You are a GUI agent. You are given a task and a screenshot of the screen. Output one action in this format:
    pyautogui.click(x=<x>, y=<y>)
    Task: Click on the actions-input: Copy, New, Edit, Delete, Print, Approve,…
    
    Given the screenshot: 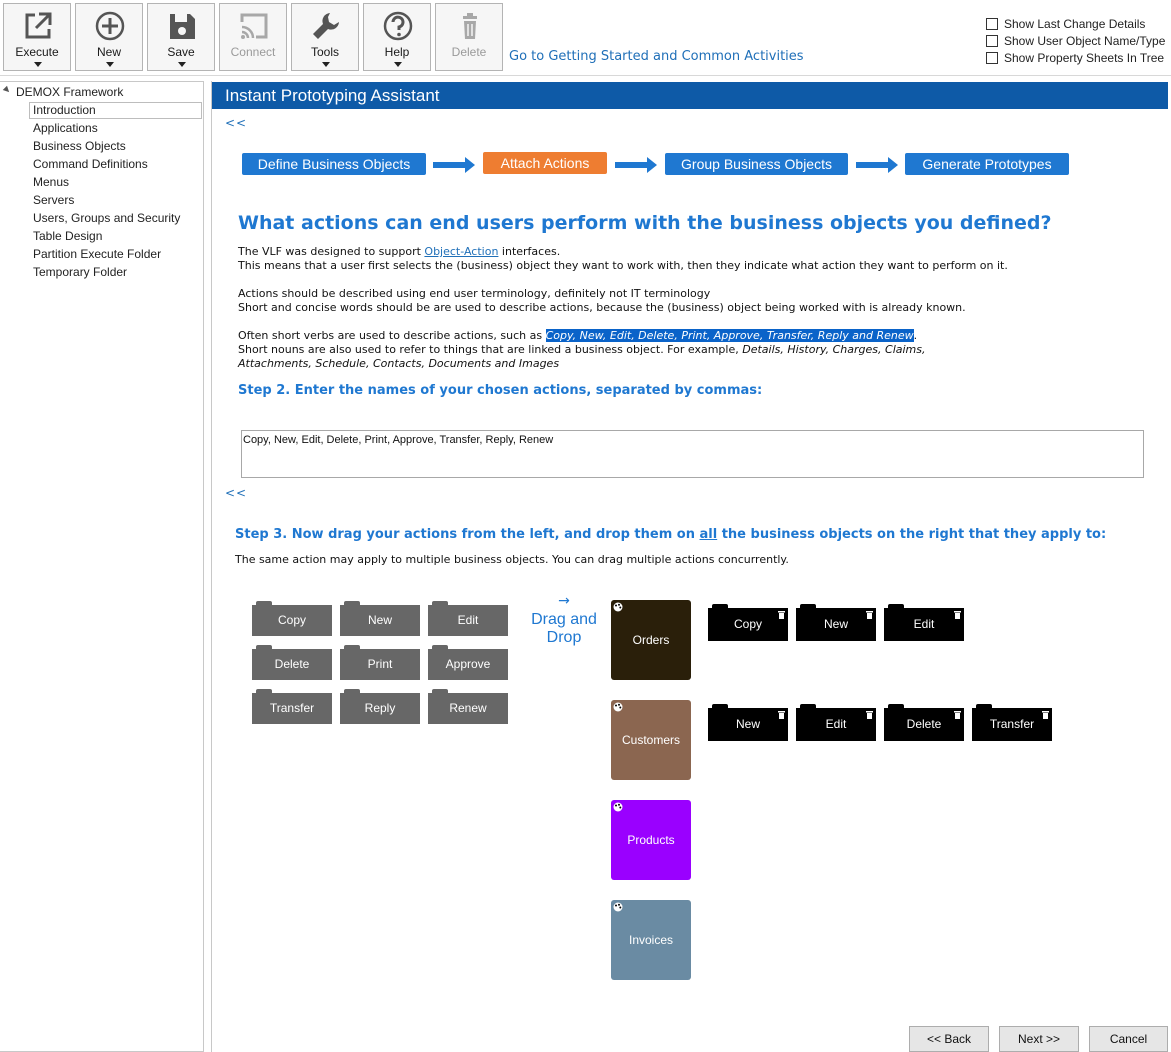 What is the action you would take?
    pyautogui.click(x=692, y=454)
    